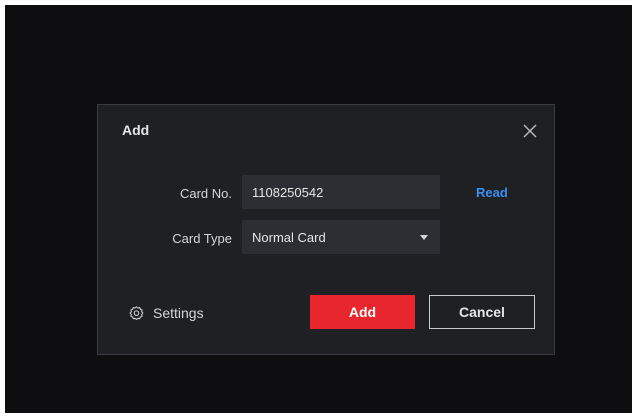  What do you see at coordinates (362, 312) in the screenshot?
I see `add-button: Add` at bounding box center [362, 312].